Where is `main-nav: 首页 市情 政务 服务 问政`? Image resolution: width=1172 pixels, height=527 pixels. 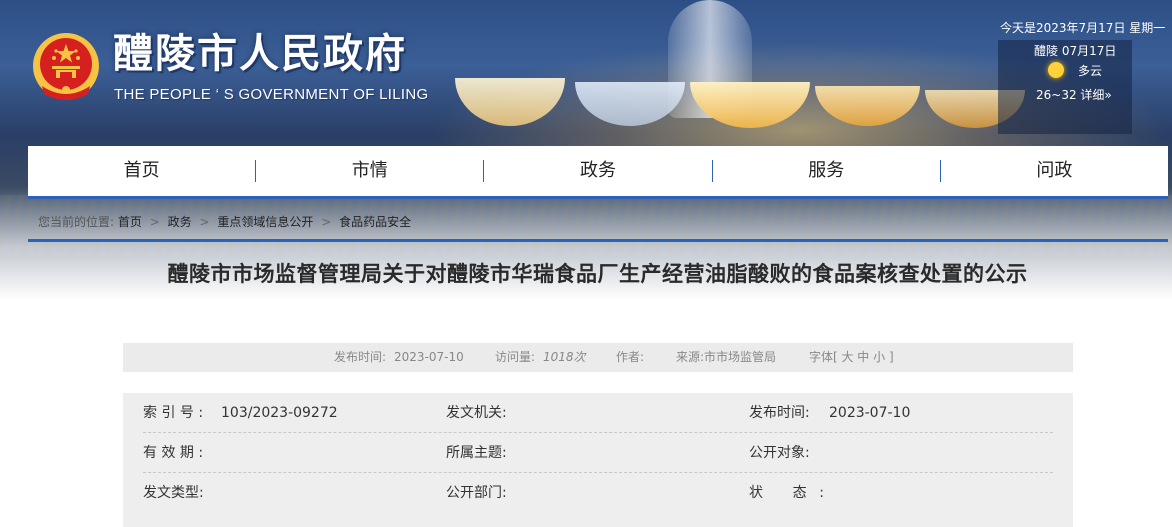
main-nav: 首页 市情 政务 服务 问政 is located at coordinates (598, 172).